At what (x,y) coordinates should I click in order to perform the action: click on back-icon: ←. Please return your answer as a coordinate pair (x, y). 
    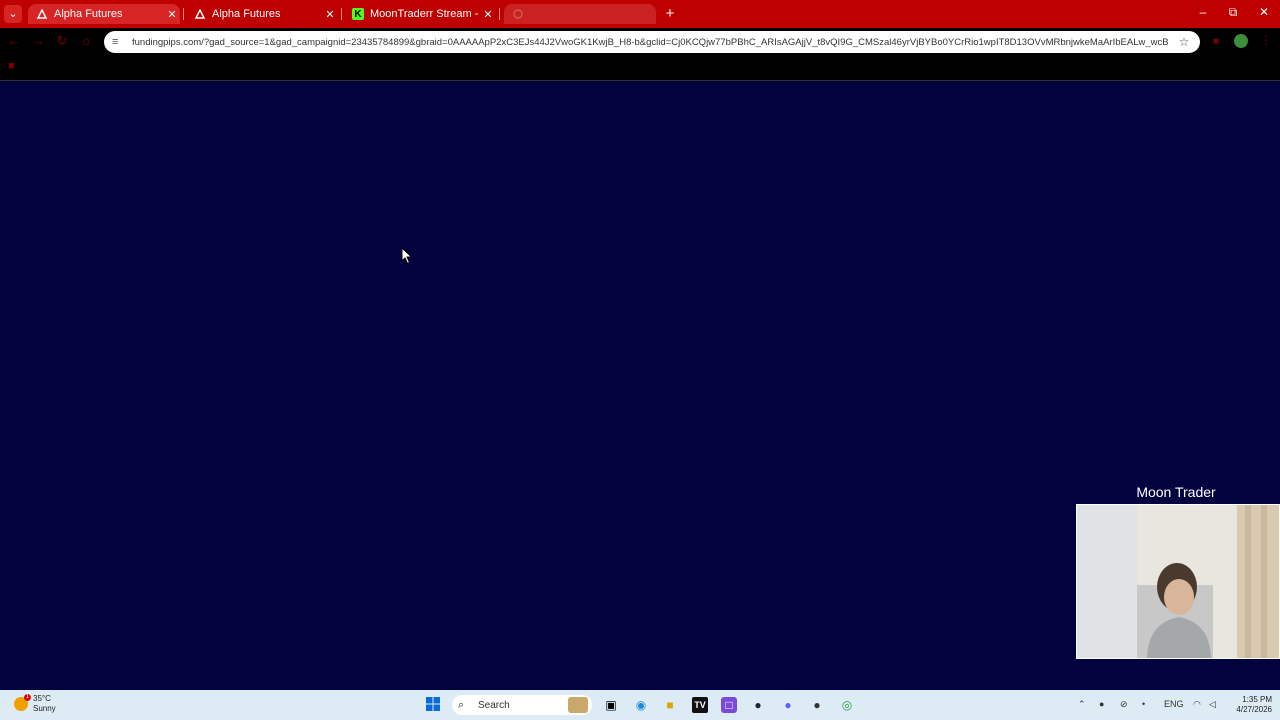
    Looking at the image, I should click on (14, 41).